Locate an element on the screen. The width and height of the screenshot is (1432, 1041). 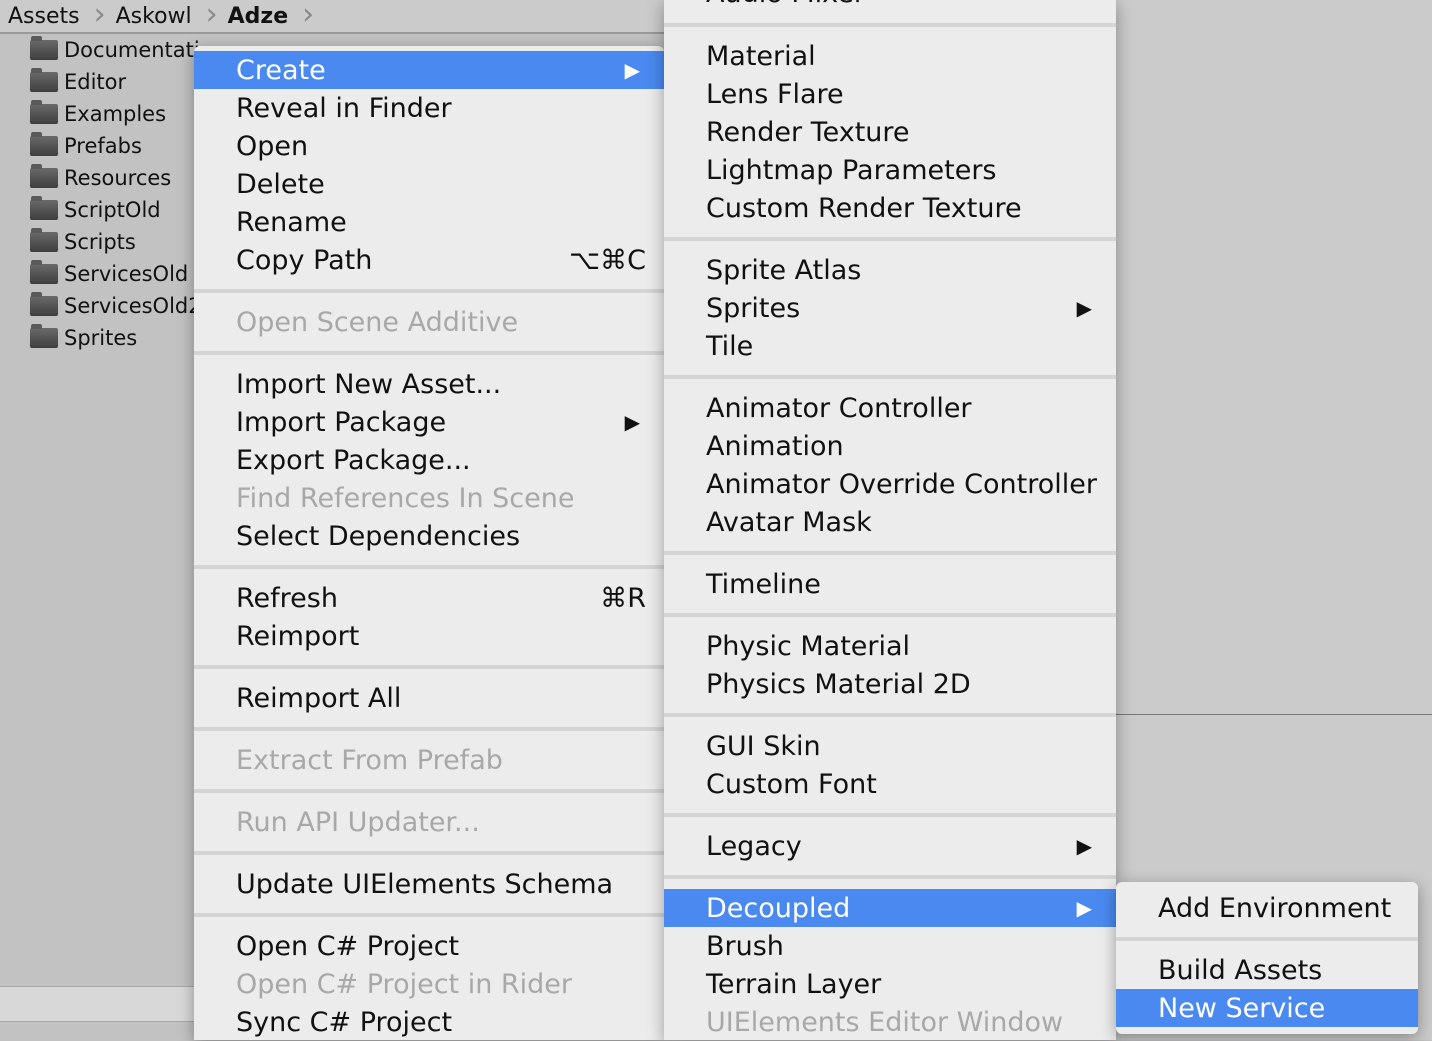
folder-item: ScriptOld is located at coordinates (115, 210).